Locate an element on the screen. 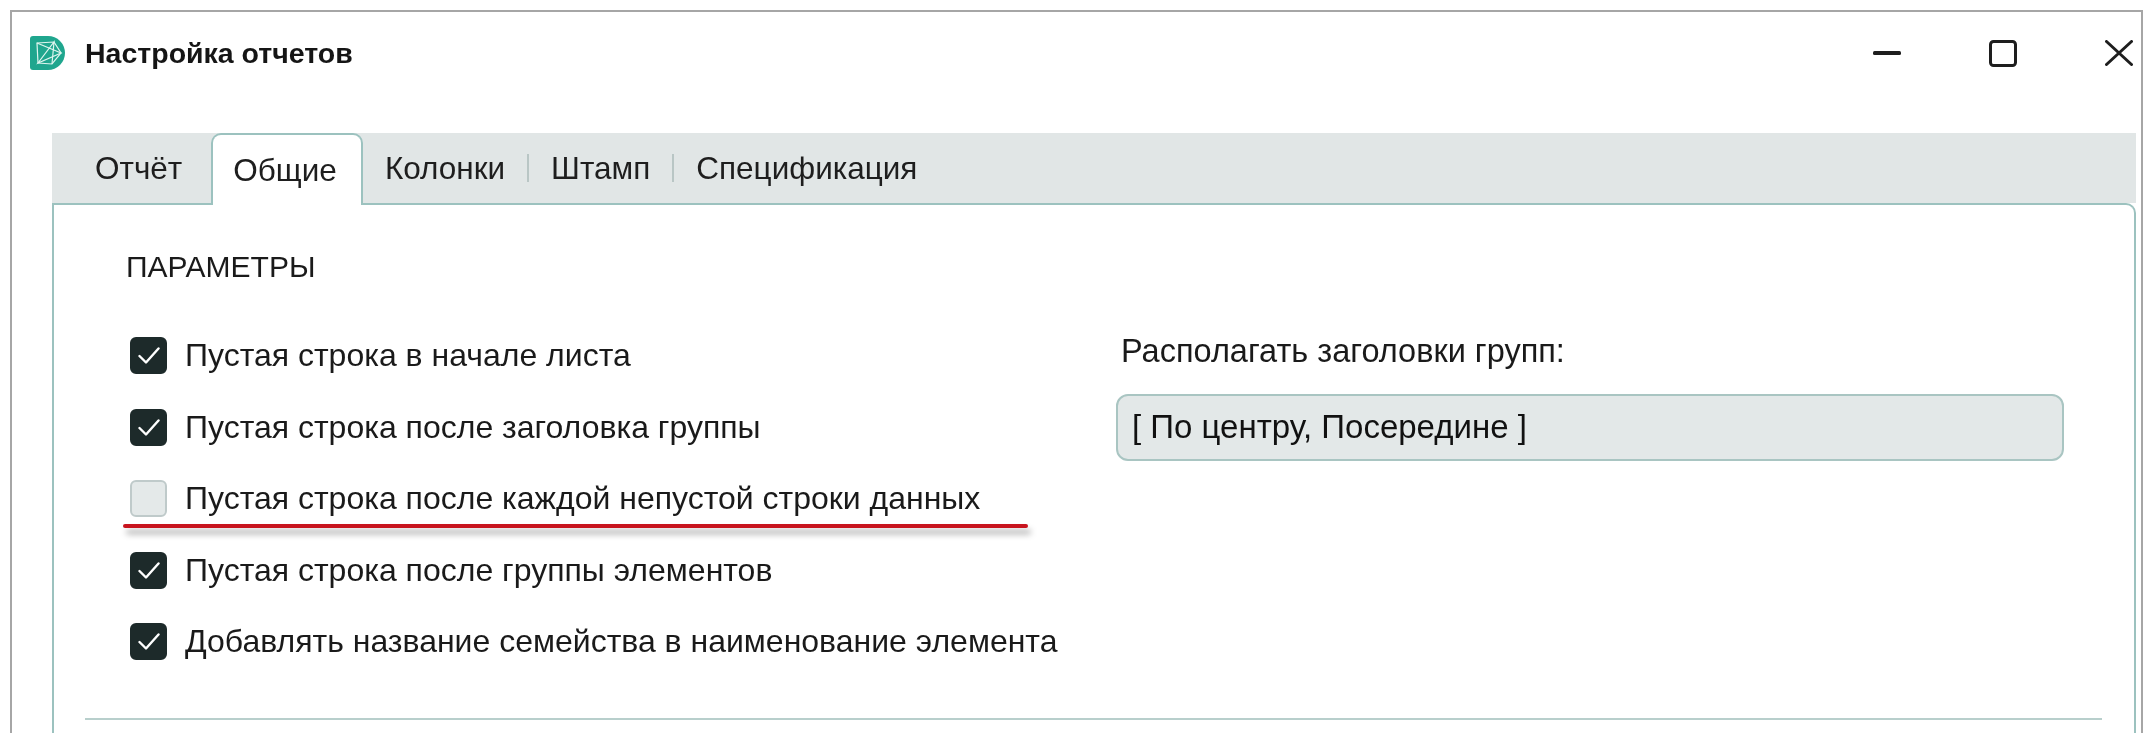  maximize-icon is located at coordinates (2003, 53).